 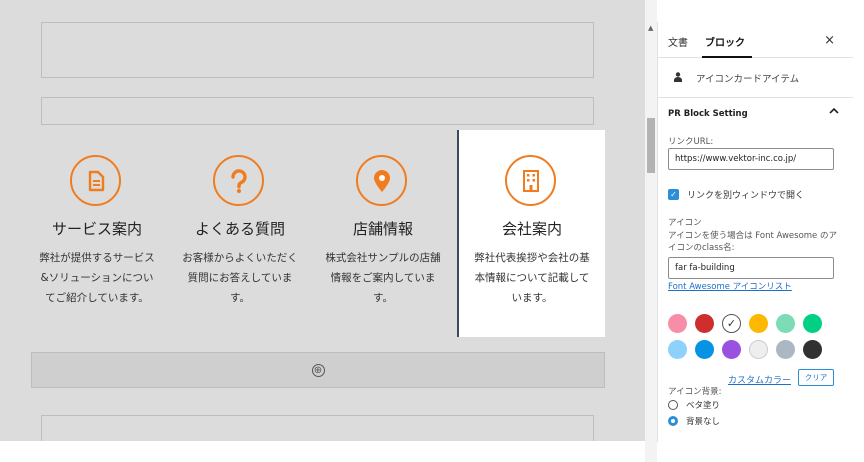 What do you see at coordinates (695, 392) in the screenshot?
I see `icon-bg-label: アイコン背景:` at bounding box center [695, 392].